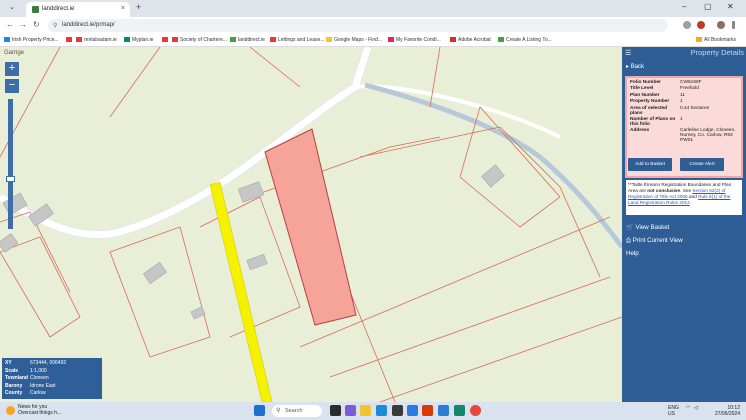 The width and height of the screenshot is (746, 420). What do you see at coordinates (12, 86) in the screenshot?
I see `zoom-out-button: −` at bounding box center [12, 86].